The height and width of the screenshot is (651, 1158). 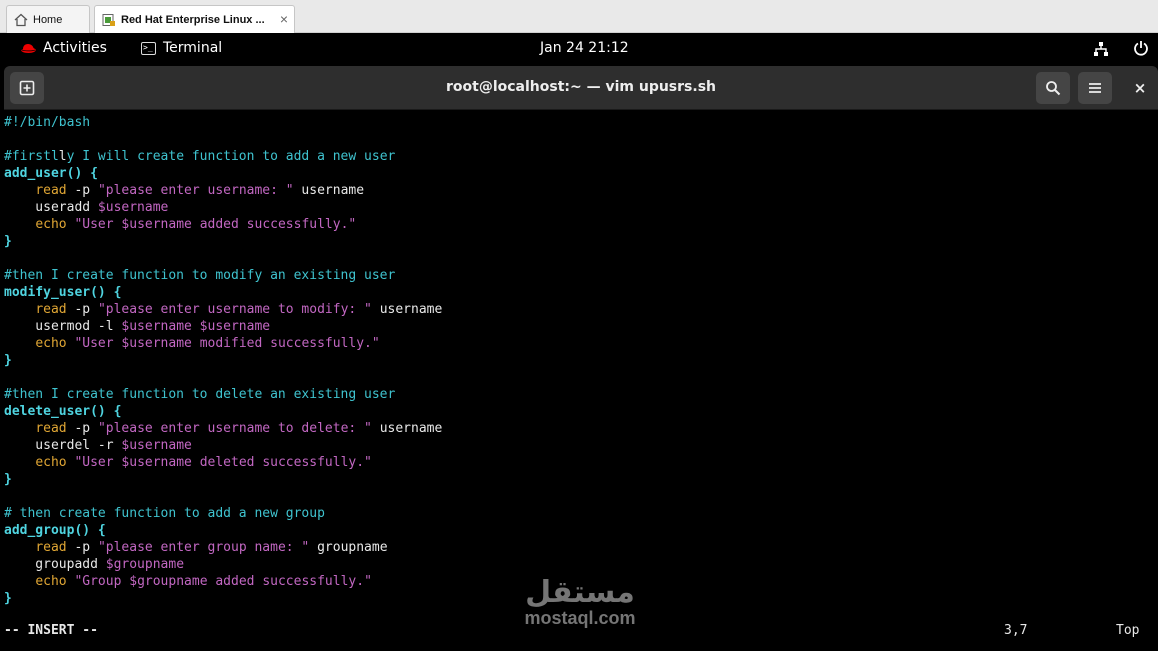 I want to click on watermark-logo: مستقل, so click(x=580, y=592).